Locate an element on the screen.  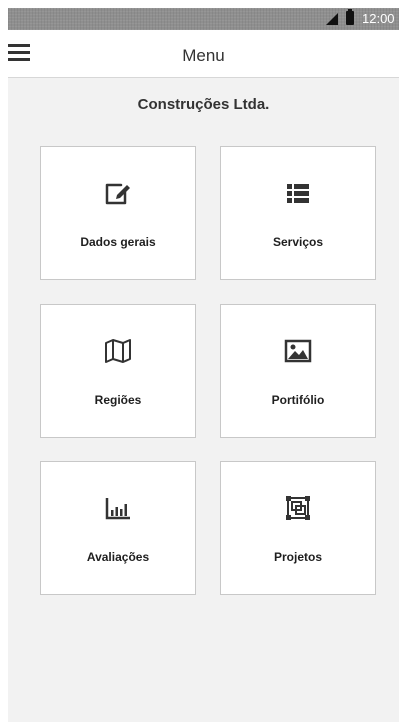
bar-chart-icon is located at coordinates (118, 508).